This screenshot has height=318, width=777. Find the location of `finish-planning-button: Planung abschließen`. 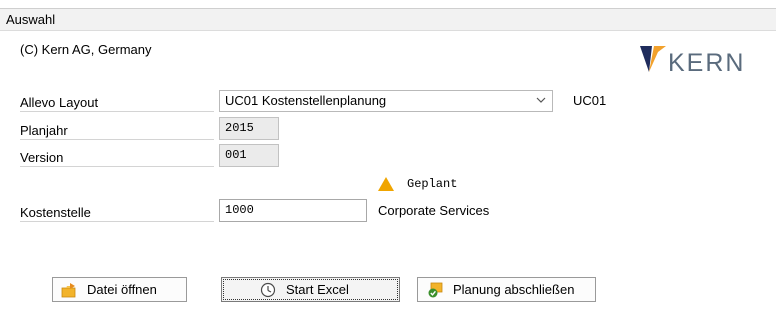

finish-planning-button: Planung abschließen is located at coordinates (506, 289).